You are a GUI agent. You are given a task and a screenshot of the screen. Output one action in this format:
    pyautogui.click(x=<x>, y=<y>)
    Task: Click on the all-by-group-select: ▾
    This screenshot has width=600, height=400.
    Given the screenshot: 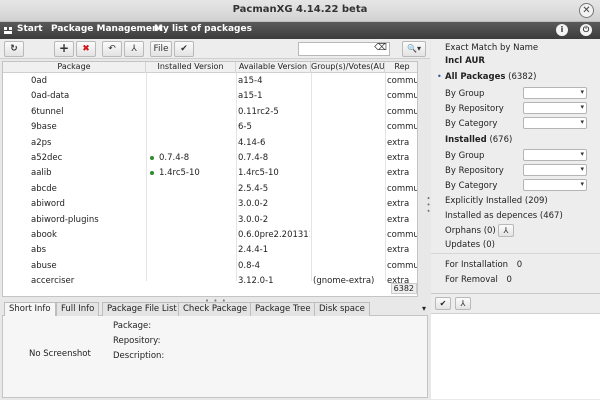 What is the action you would take?
    pyautogui.click(x=555, y=93)
    